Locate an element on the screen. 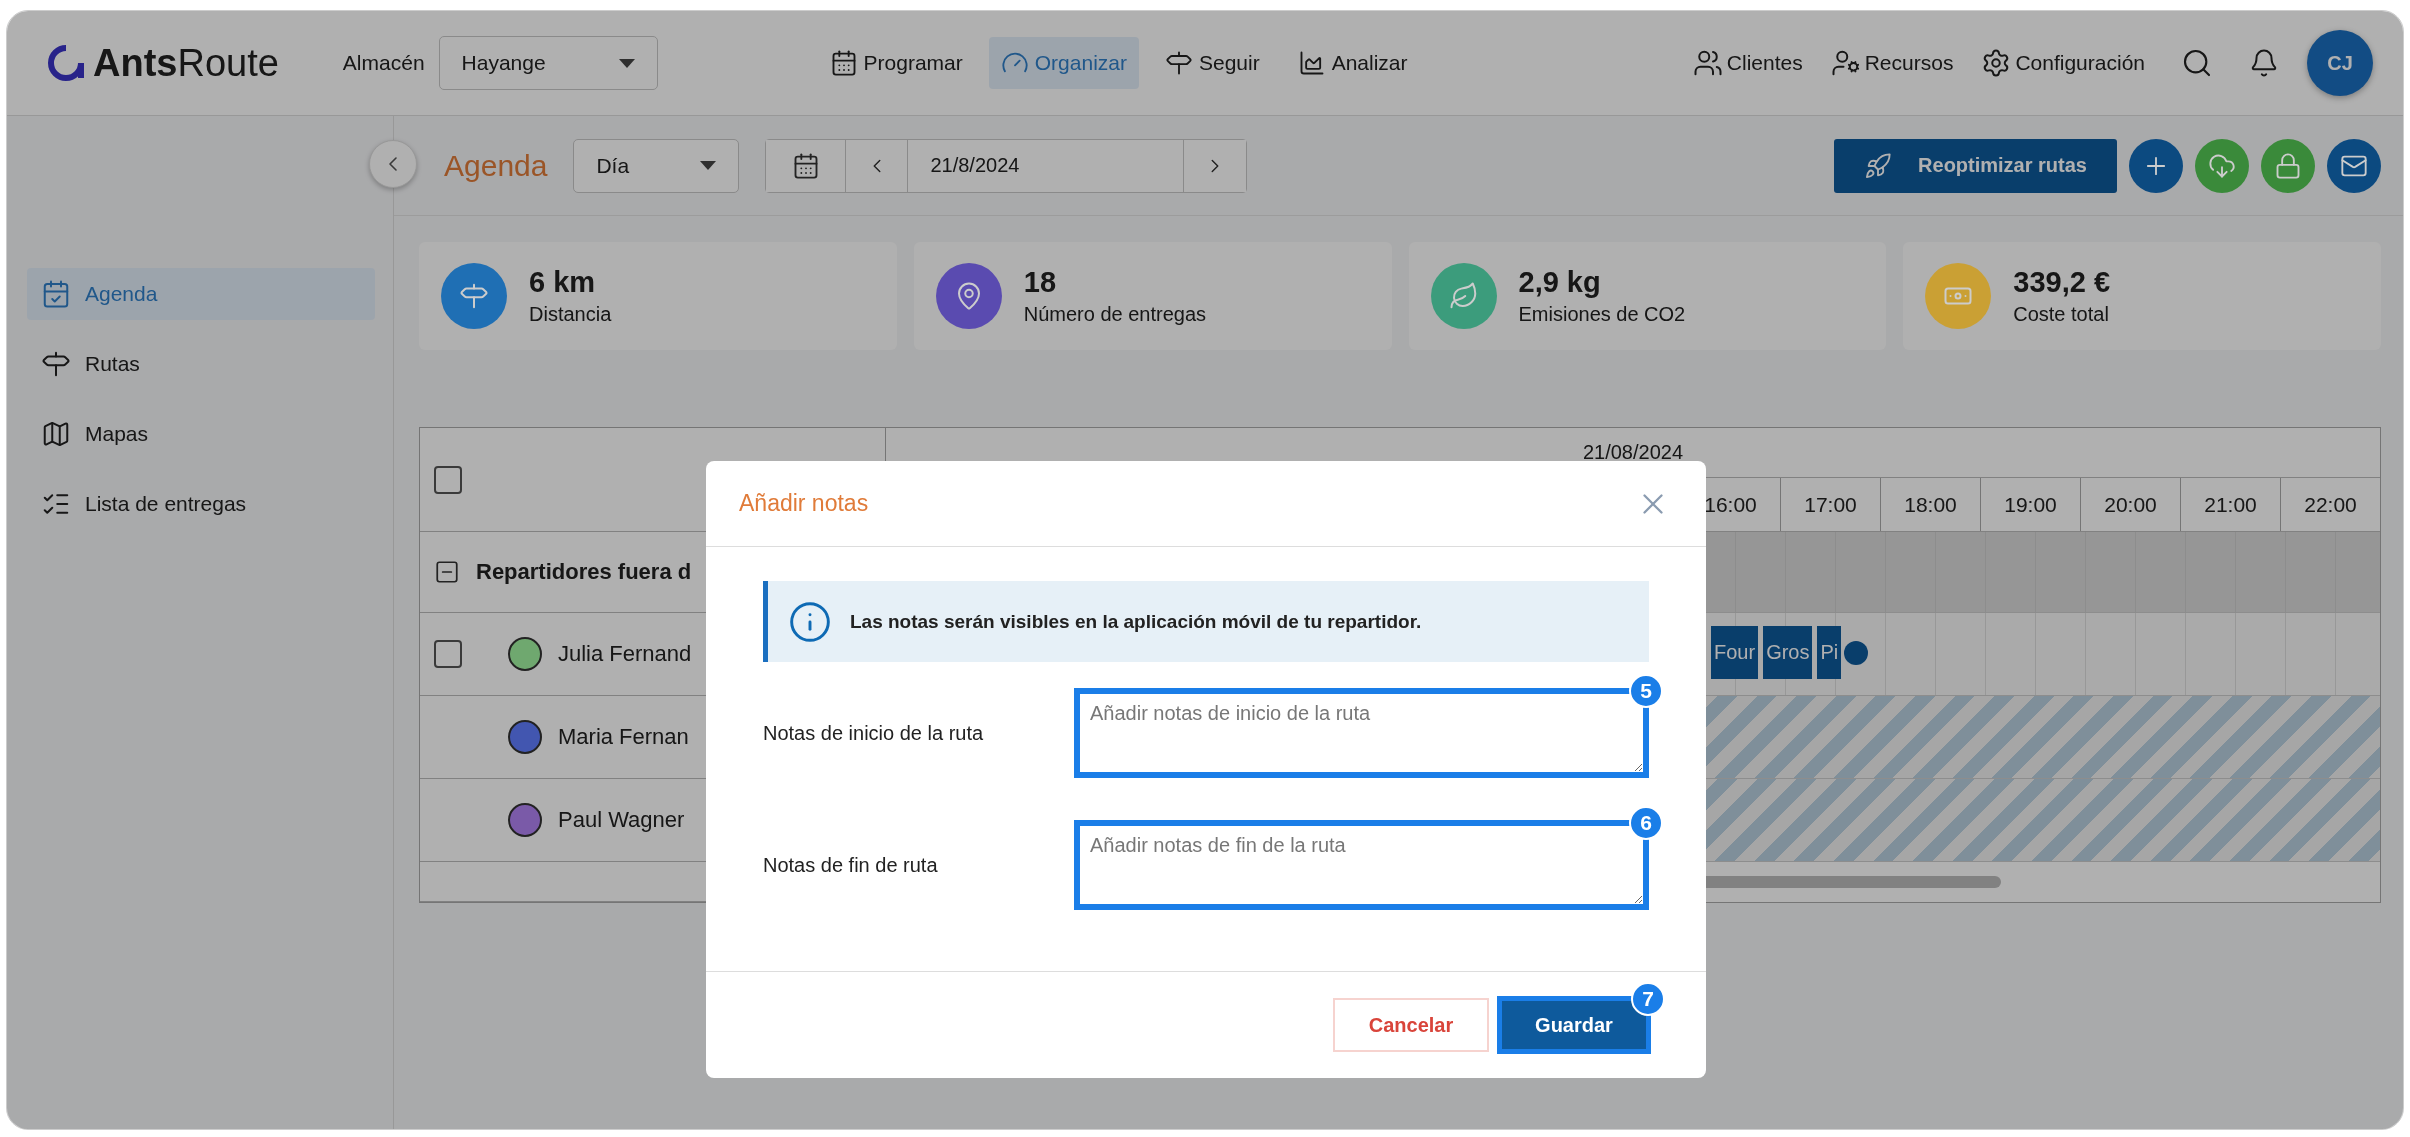  driver-name: Julia Fernand is located at coordinates (625, 654).